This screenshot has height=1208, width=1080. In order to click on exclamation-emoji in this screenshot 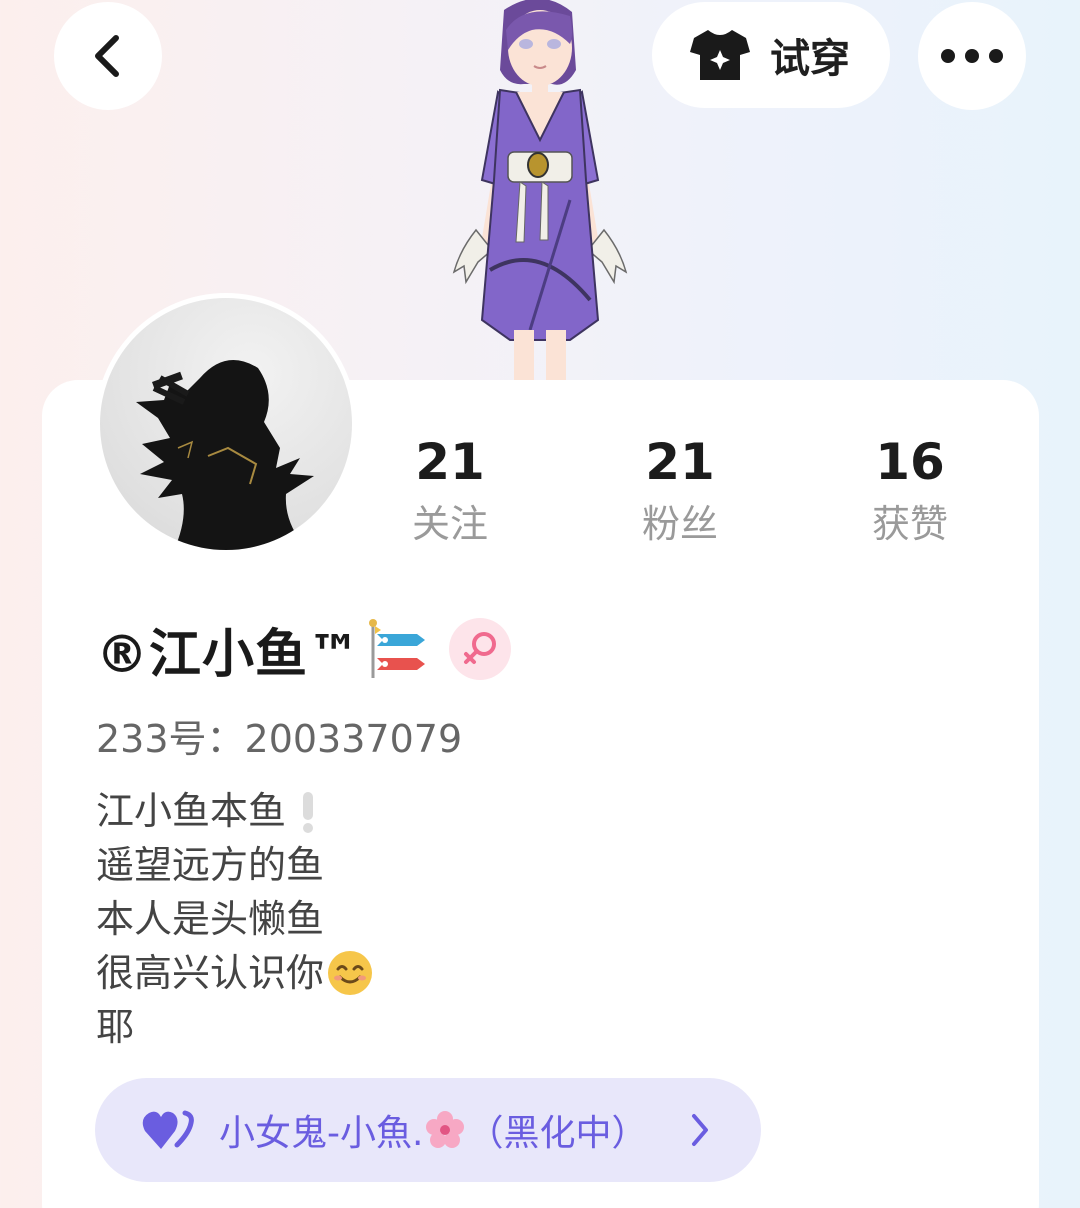, I will do `click(308, 812)`.